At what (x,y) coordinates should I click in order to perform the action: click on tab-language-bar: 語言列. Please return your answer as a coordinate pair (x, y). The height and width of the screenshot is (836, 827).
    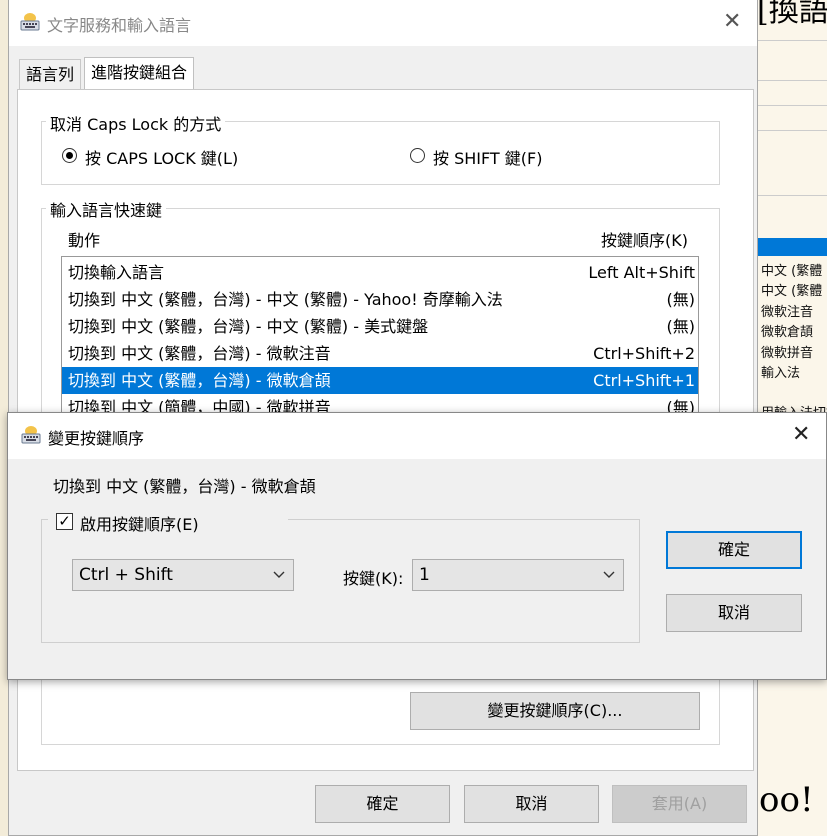
    Looking at the image, I should click on (50, 74).